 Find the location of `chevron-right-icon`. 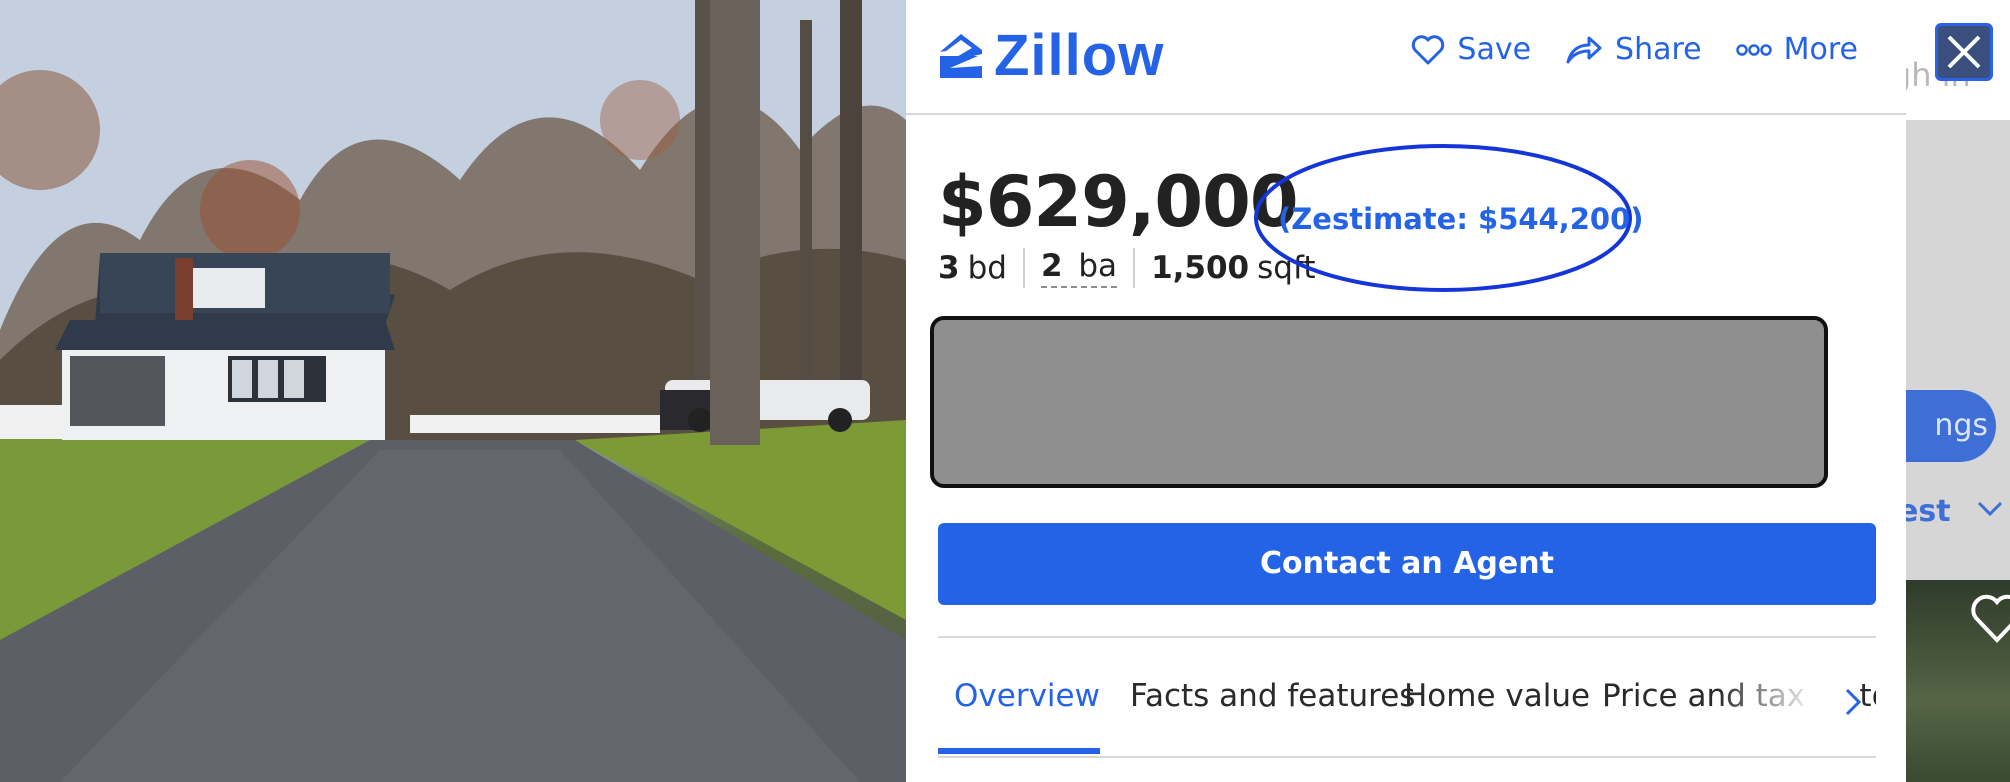

chevron-right-icon is located at coordinates (1853, 702).